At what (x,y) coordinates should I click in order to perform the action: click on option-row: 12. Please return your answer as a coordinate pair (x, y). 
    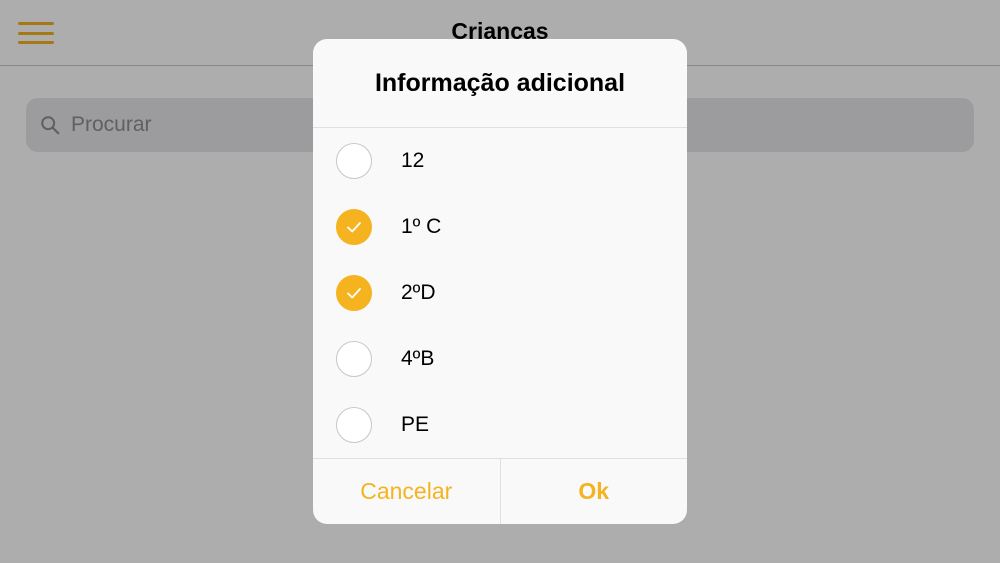
    Looking at the image, I should click on (500, 161).